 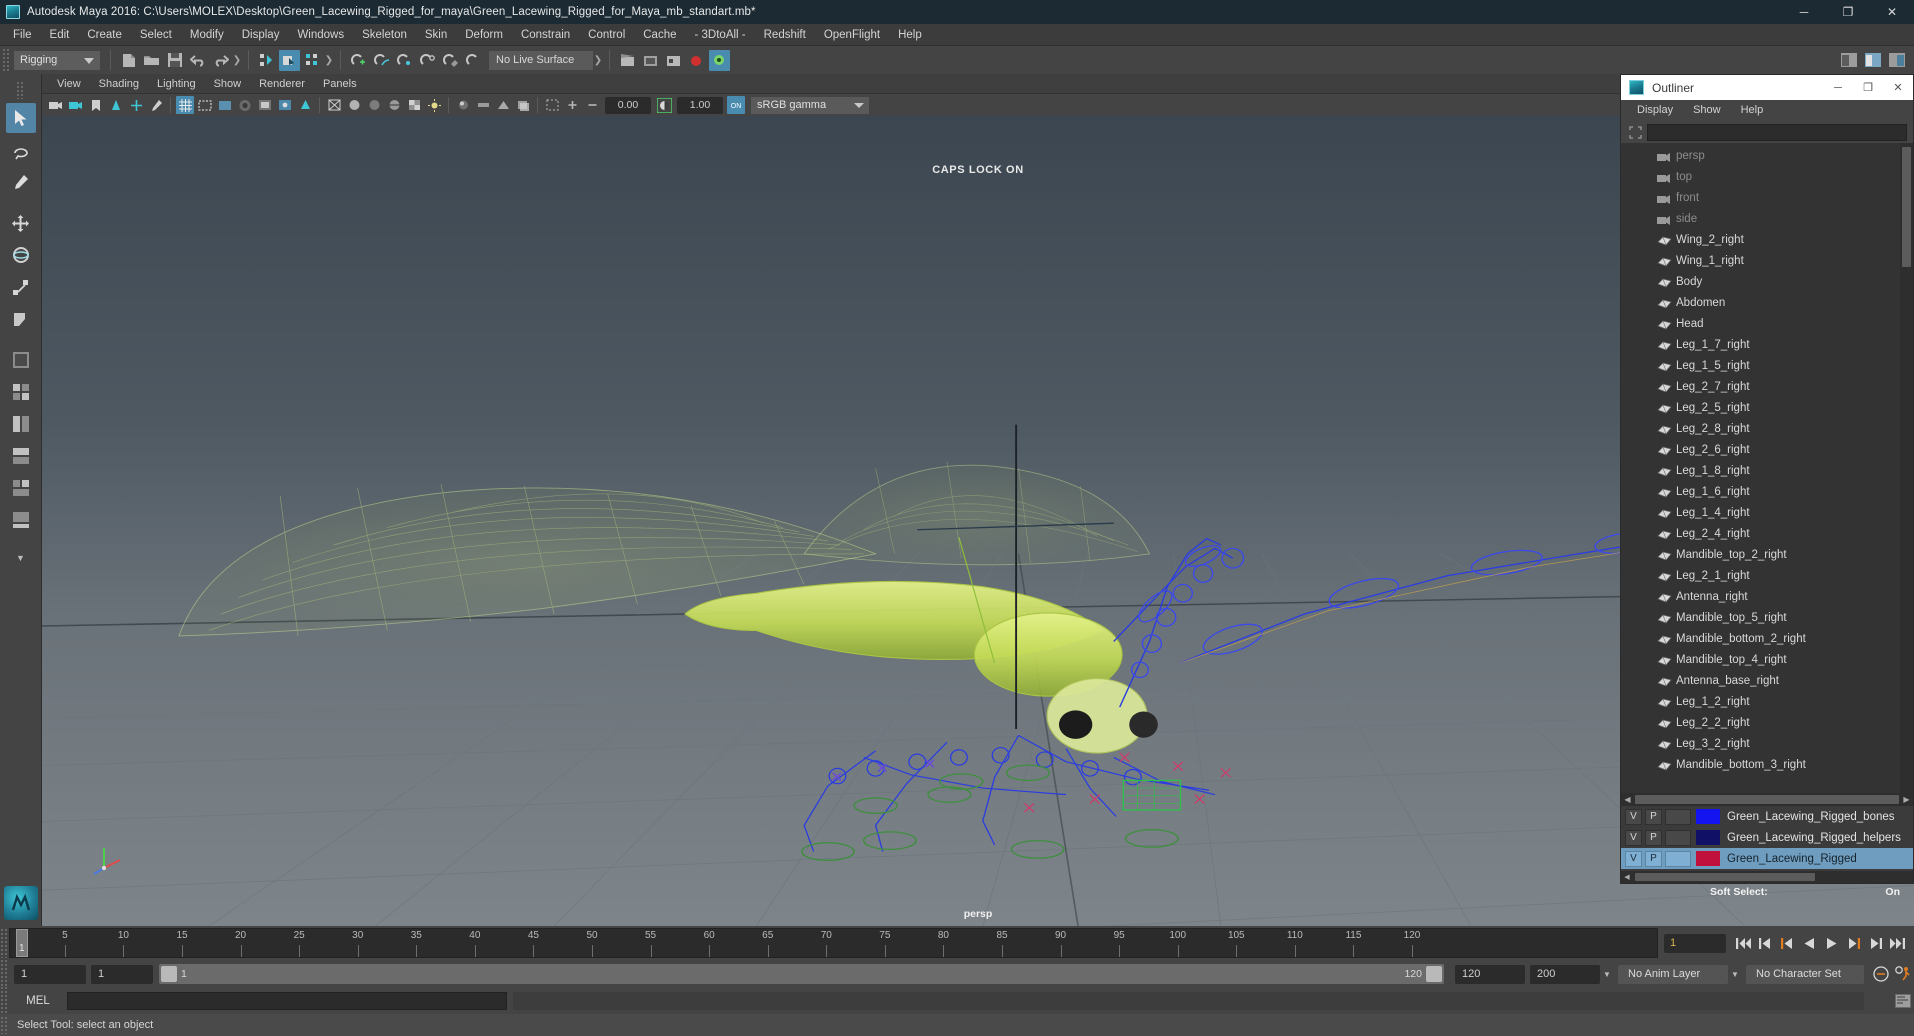 I want to click on scroll-right-arrow-icon: ▶, so click(x=1906, y=799).